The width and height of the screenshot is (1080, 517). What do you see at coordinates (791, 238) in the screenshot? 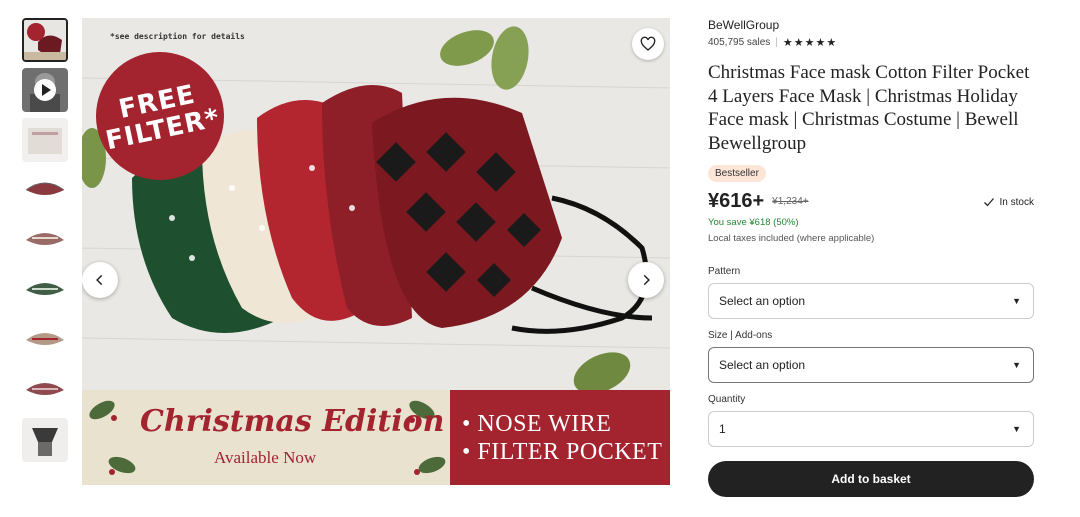
I see `tax-note: Local taxes included (where applicable)` at bounding box center [791, 238].